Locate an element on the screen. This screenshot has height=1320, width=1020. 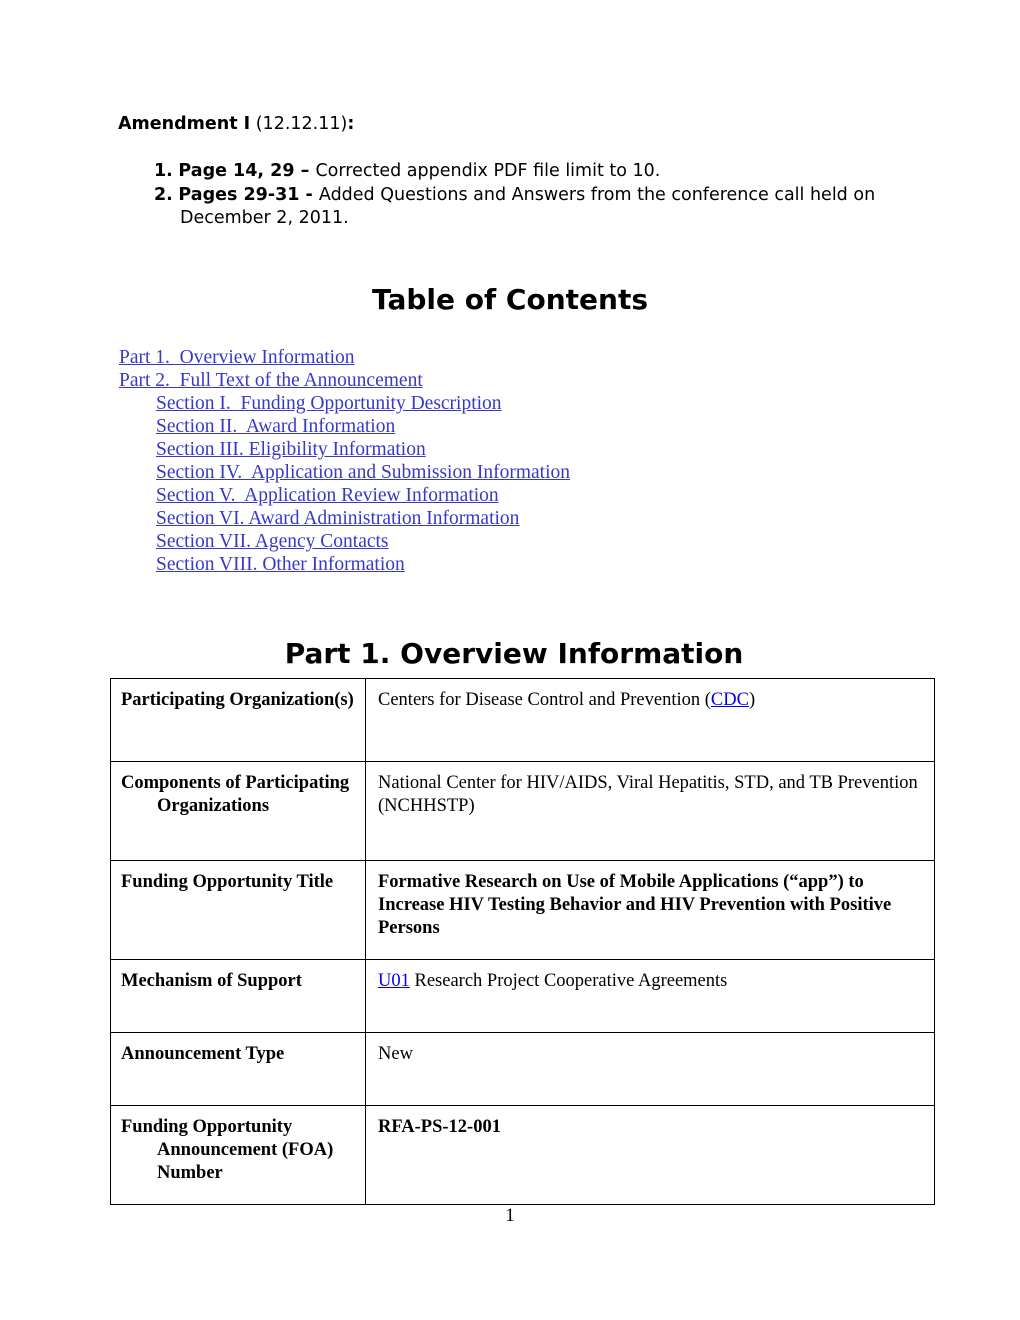
table-label-mechanism-of-support: Mechanism of Support is located at coordinates (211, 981).